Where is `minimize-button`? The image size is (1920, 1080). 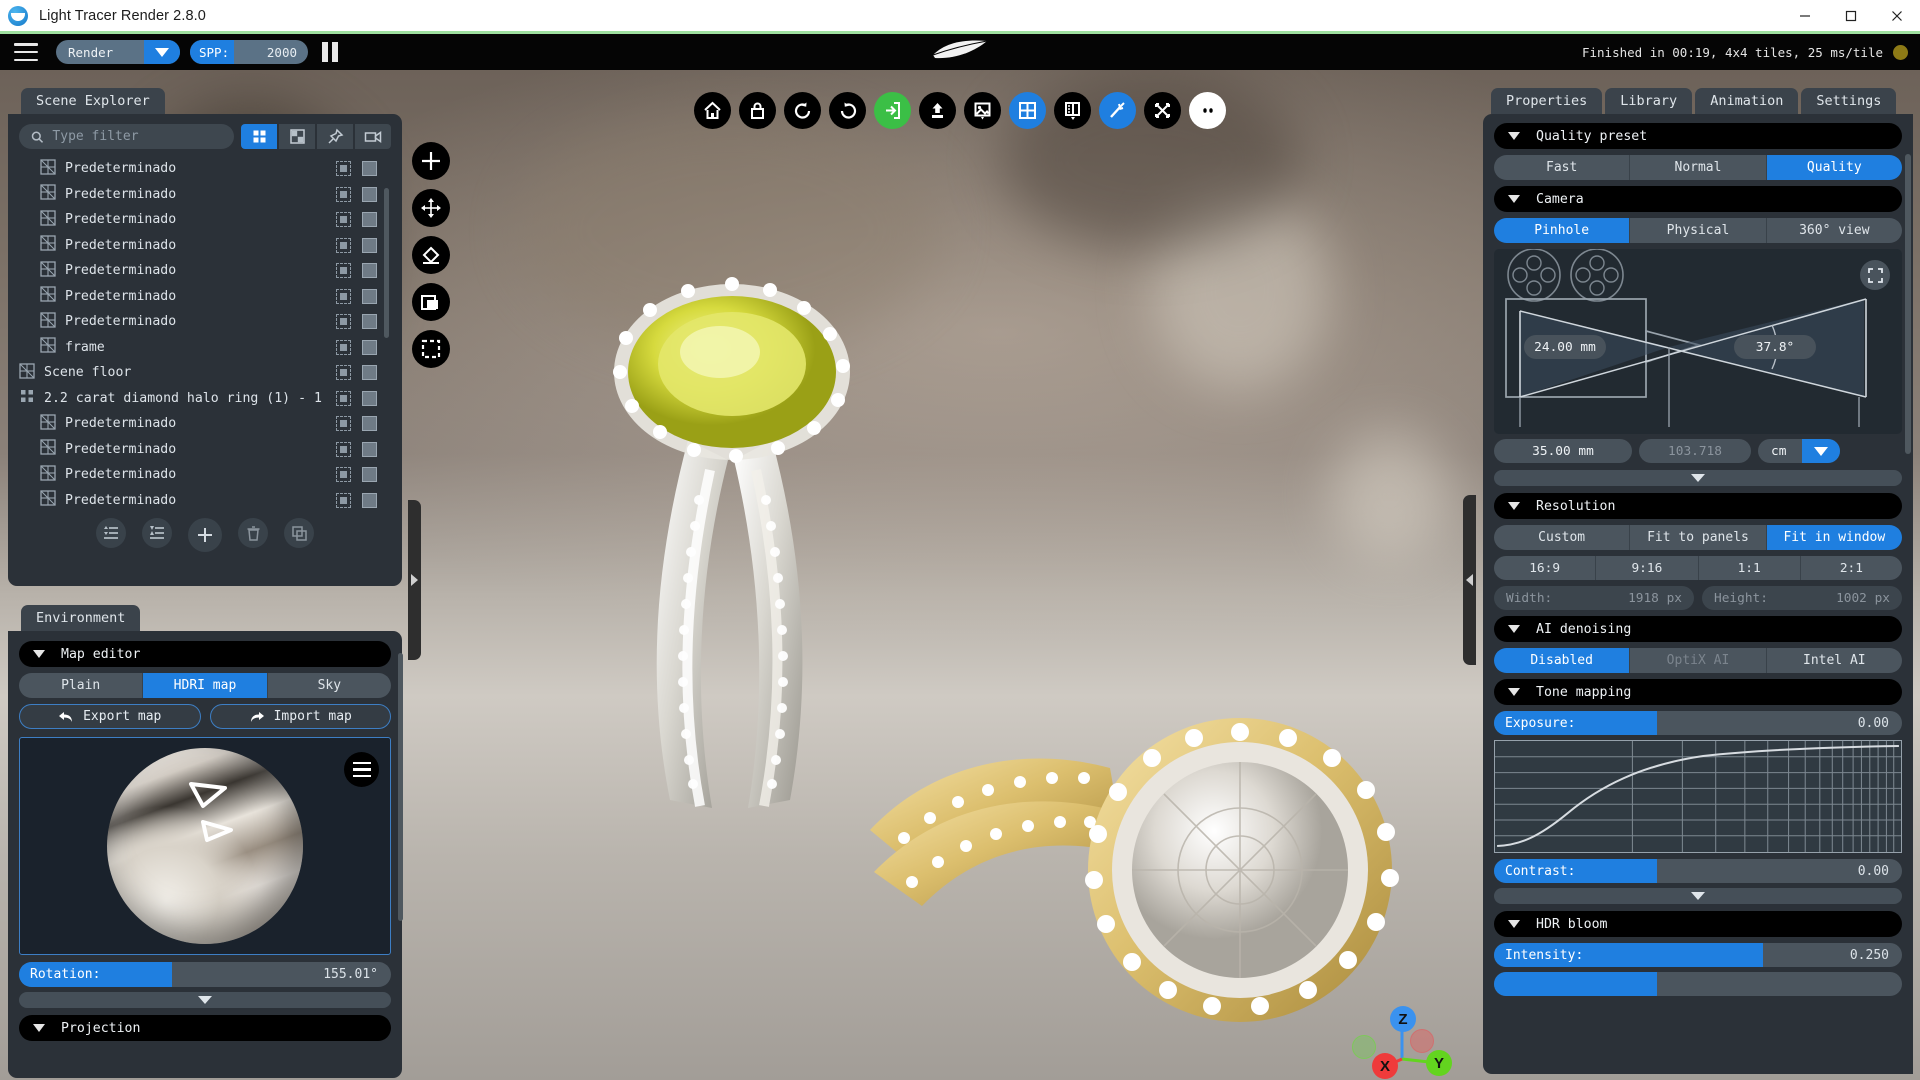
minimize-button is located at coordinates (1805, 15).